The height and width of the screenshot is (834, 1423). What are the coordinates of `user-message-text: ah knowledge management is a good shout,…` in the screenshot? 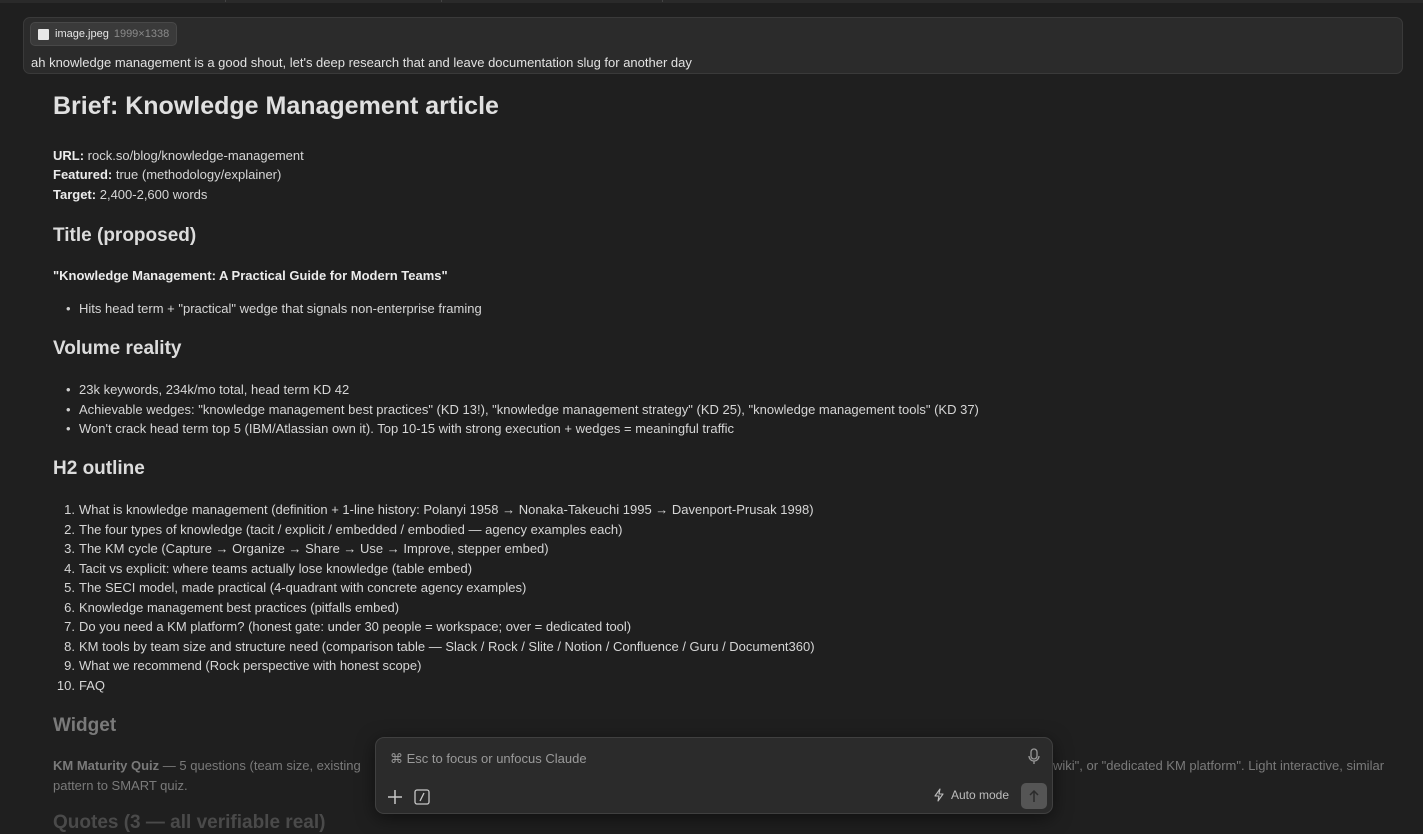 It's located at (361, 62).